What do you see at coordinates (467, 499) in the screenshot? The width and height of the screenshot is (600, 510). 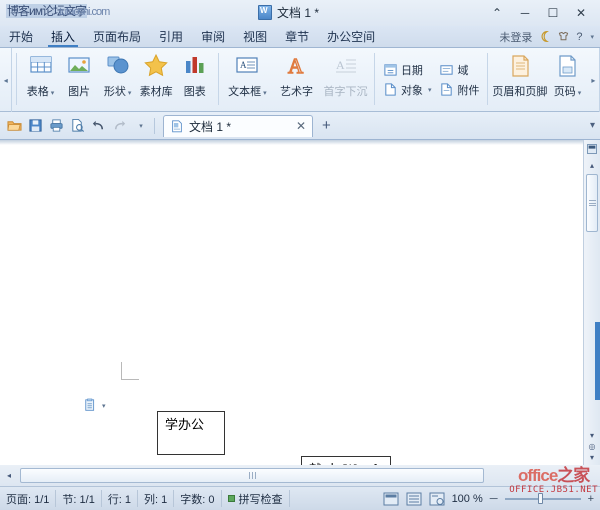 I see `zoom-level-label: 100 %` at bounding box center [467, 499].